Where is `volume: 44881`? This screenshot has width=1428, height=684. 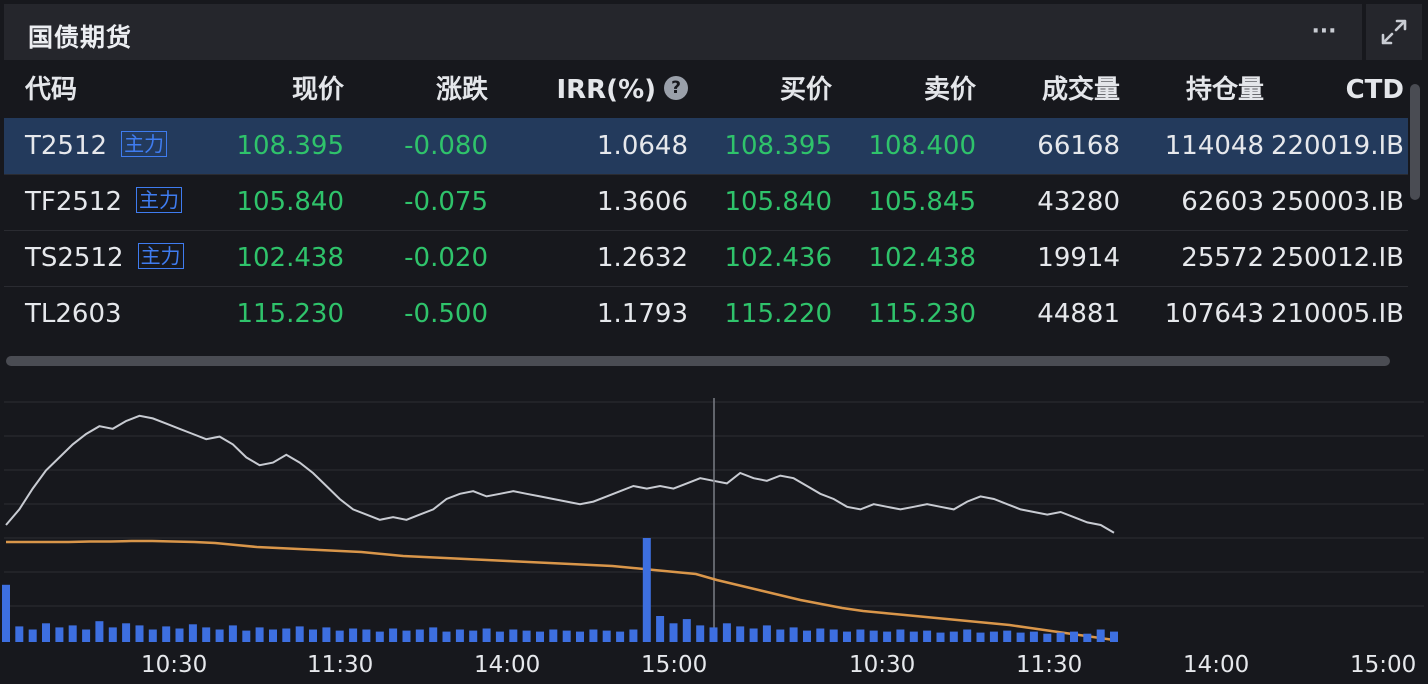
volume: 44881 is located at coordinates (1078, 314).